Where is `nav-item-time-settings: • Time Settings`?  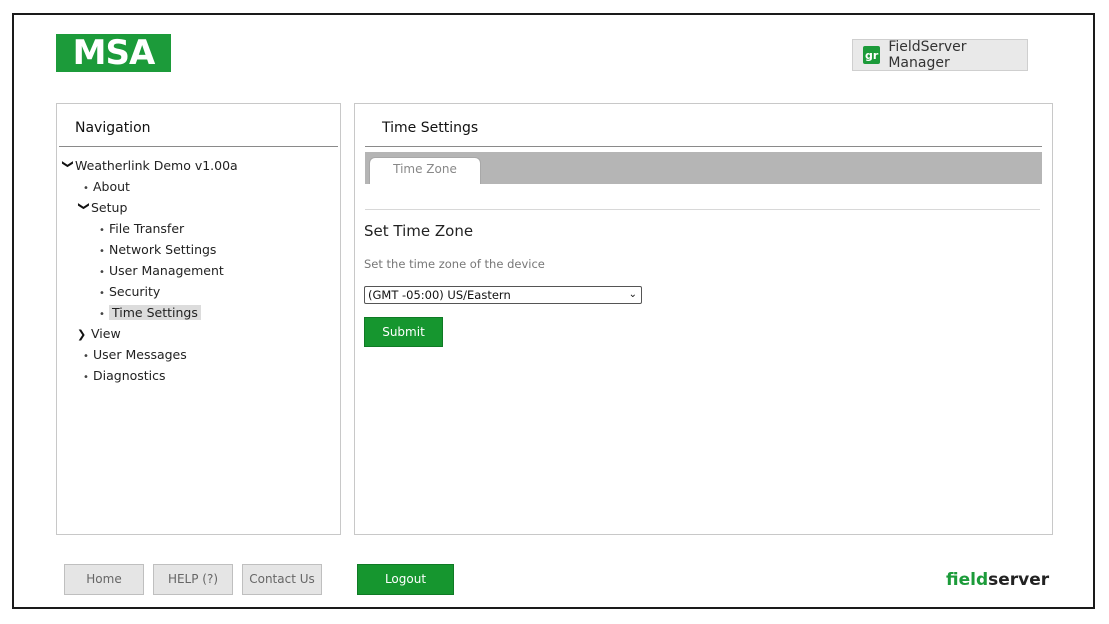
nav-item-time-settings: • Time Settings is located at coordinates (150, 312).